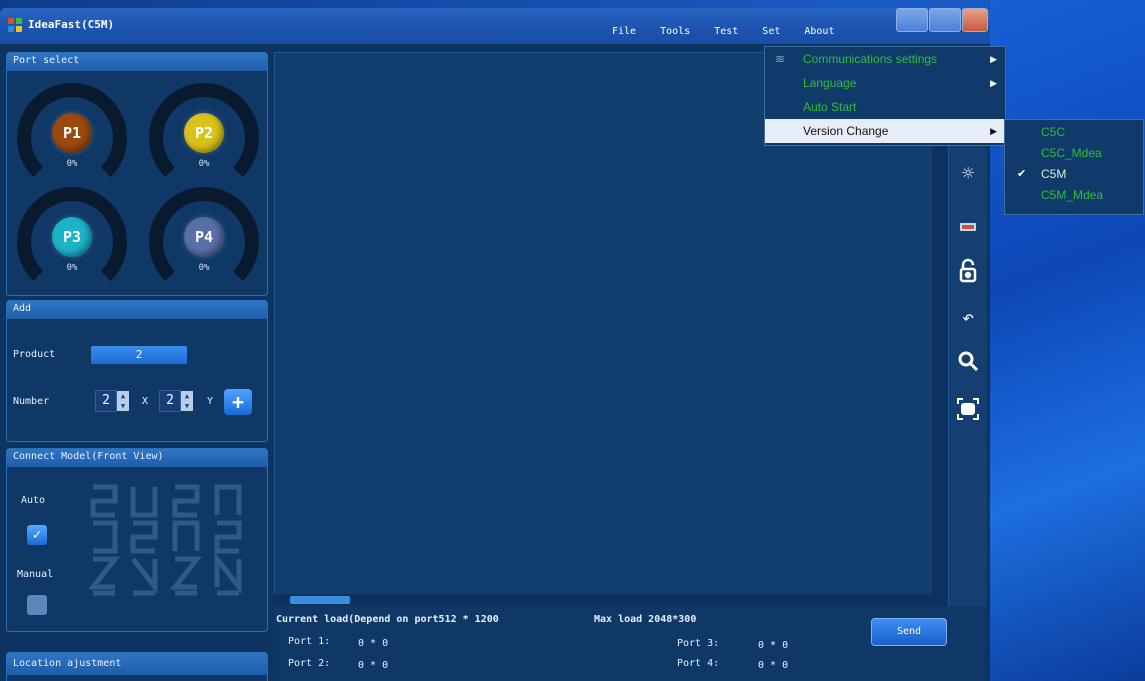 This screenshot has width=1145, height=681. What do you see at coordinates (35, 574) in the screenshot?
I see `manual-label: Manual` at bounding box center [35, 574].